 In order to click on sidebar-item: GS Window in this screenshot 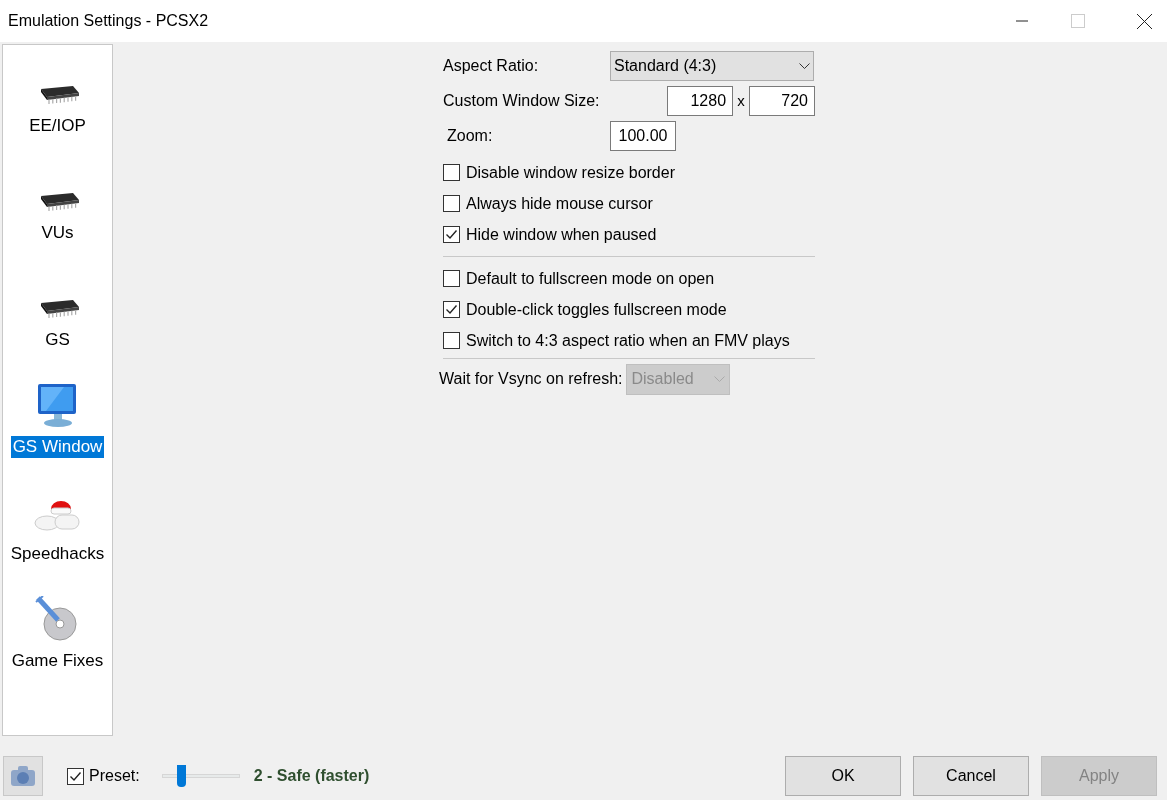, I will do `click(57, 447)`.